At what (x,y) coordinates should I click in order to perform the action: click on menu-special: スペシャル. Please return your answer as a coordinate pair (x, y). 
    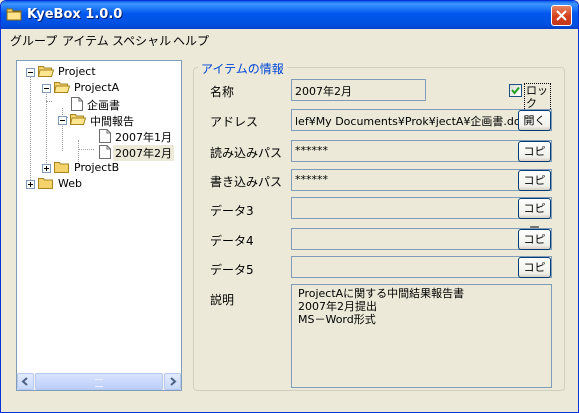
    Looking at the image, I should click on (141, 40).